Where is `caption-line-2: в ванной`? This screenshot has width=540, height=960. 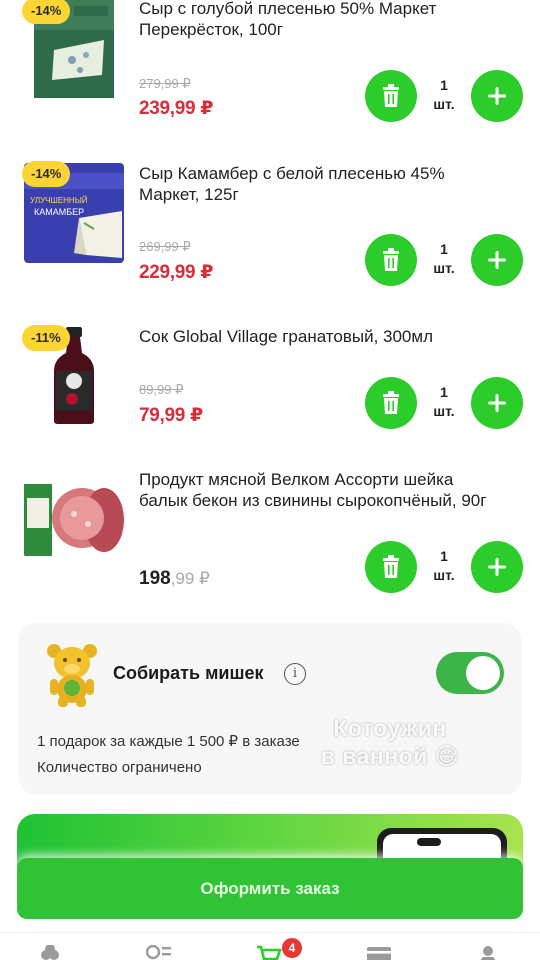
caption-line-2: в ванной is located at coordinates (374, 756).